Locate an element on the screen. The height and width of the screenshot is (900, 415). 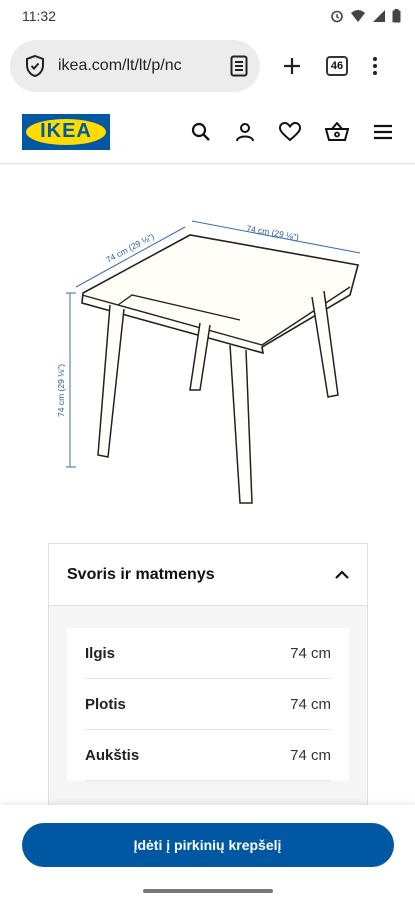
address-bar: ikea.com/lt/lt/p/nc is located at coordinates (135, 66).